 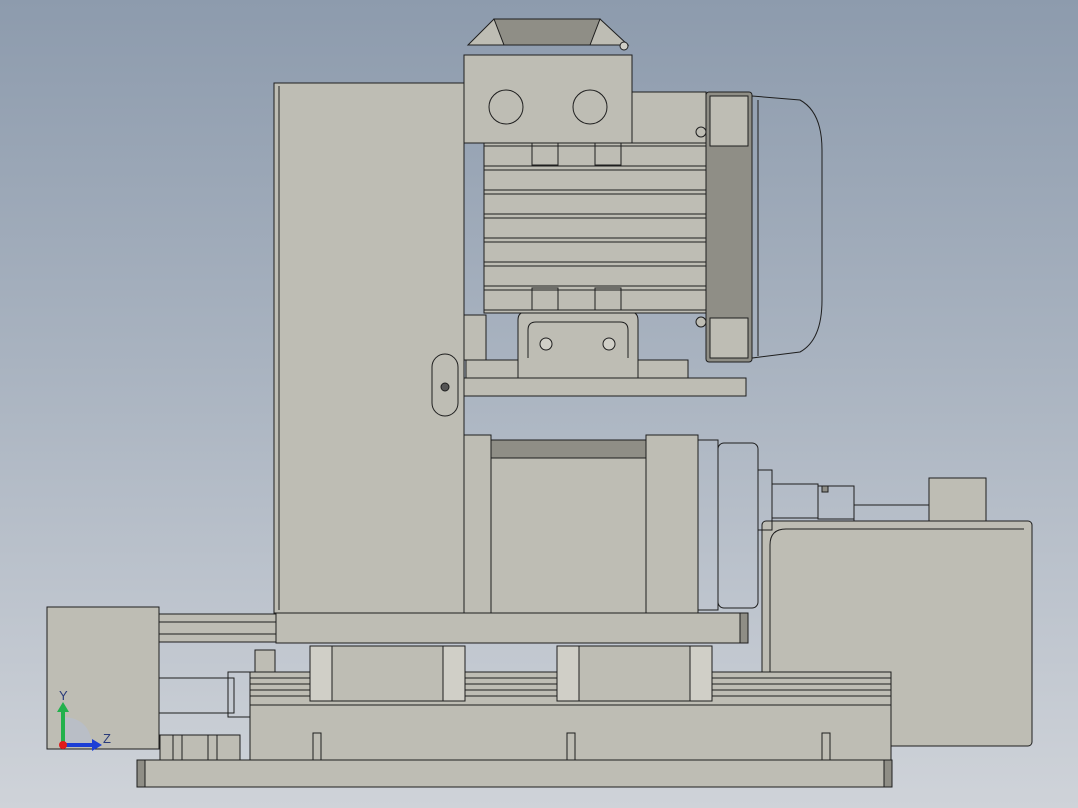 I want to click on base-plate, so click(x=514, y=773).